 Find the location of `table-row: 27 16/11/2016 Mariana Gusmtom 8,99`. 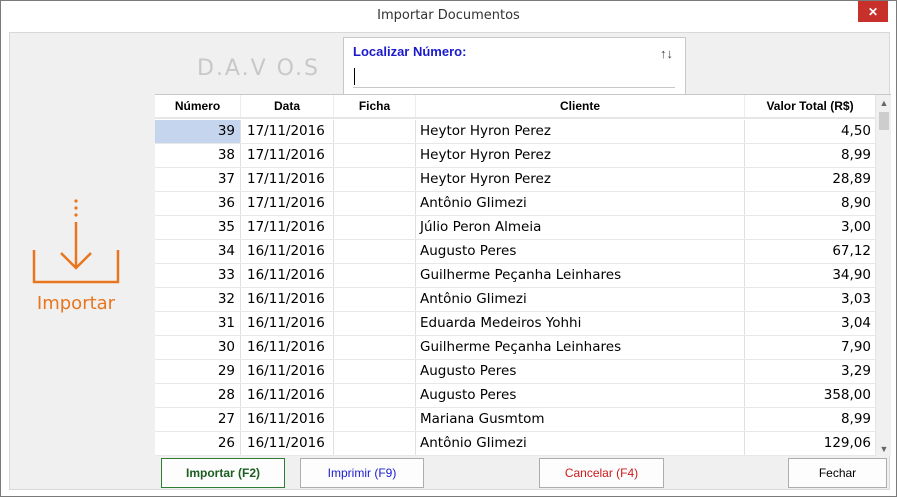

table-row: 27 16/11/2016 Mariana Gusmtom 8,99 is located at coordinates (515, 420).